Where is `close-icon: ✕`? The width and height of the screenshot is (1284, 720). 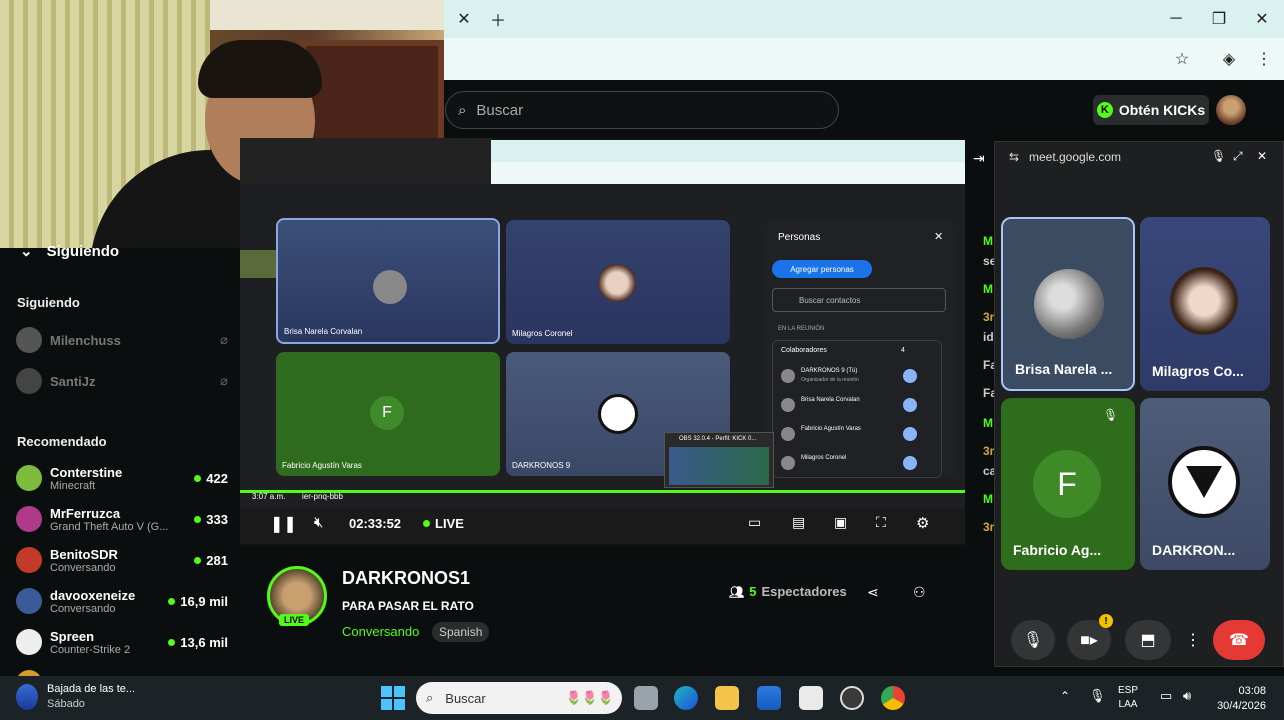
close-icon: ✕ is located at coordinates (1262, 156).